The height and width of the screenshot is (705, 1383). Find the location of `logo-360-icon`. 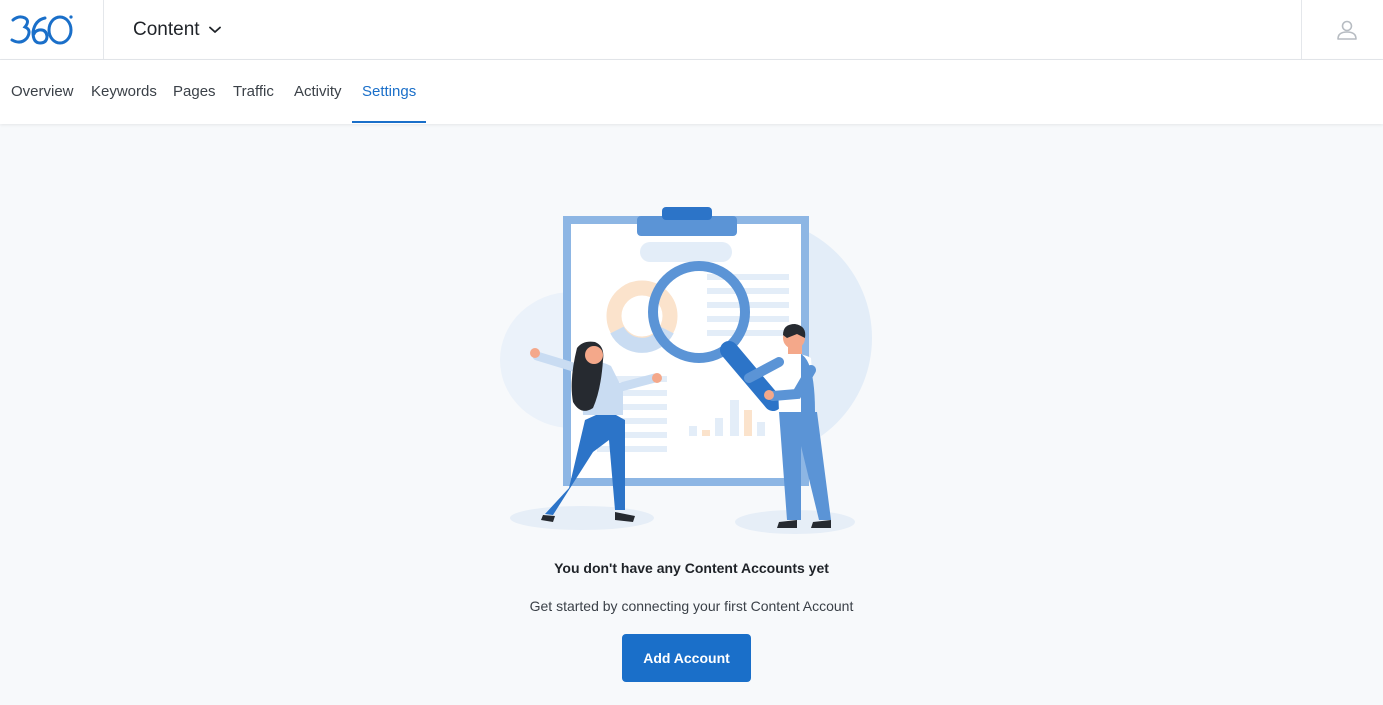

logo-360-icon is located at coordinates (41, 30).